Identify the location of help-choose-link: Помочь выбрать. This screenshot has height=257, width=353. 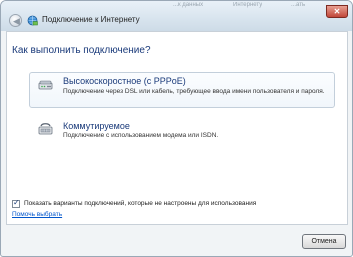
(37, 214).